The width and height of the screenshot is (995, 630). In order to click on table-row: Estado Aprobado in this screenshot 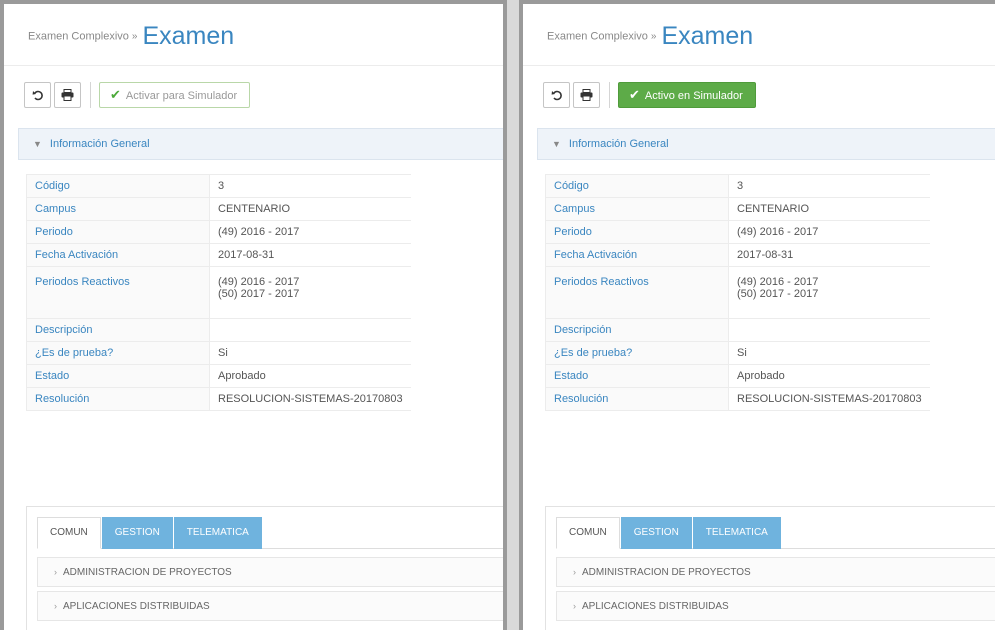, I will do `click(737, 376)`.